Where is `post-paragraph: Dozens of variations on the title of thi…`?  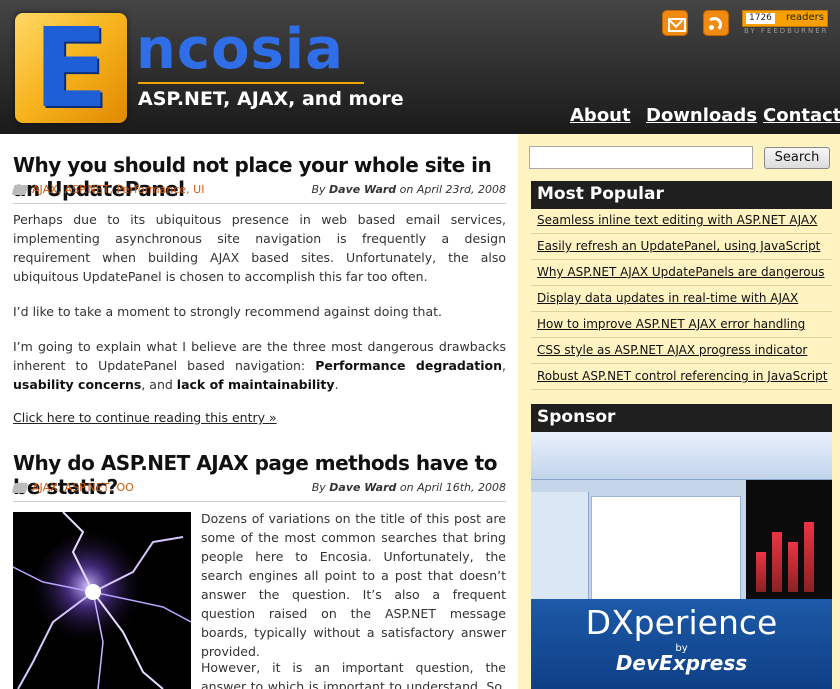 post-paragraph: Dozens of variations on the title of thi… is located at coordinates (353, 585).